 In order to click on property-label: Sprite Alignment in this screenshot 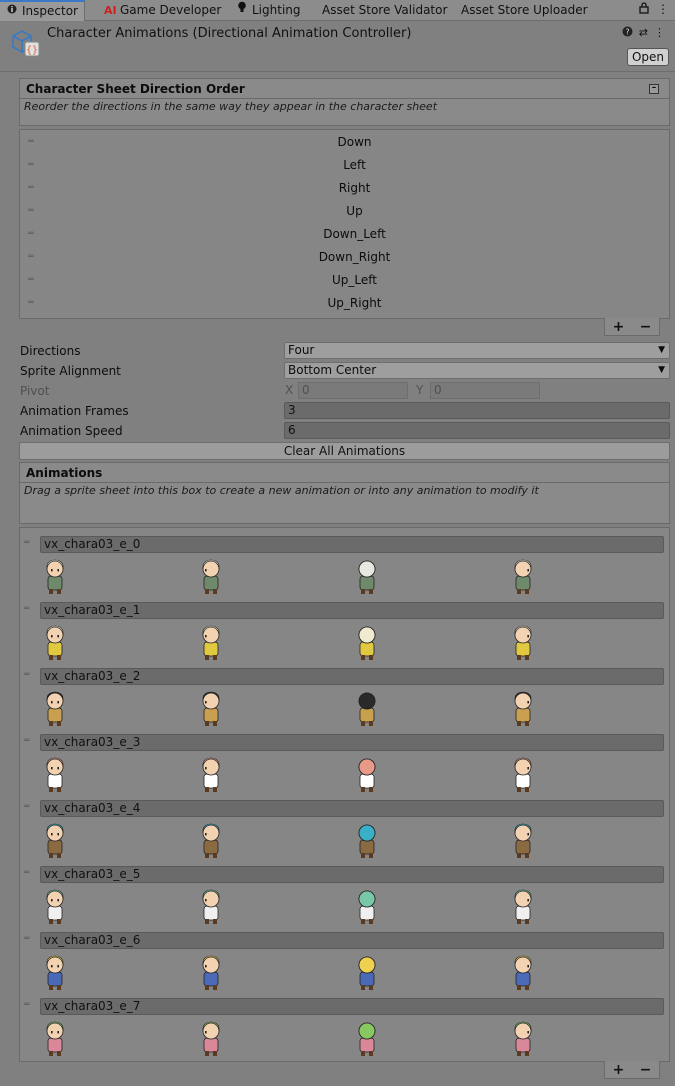, I will do `click(70, 371)`.